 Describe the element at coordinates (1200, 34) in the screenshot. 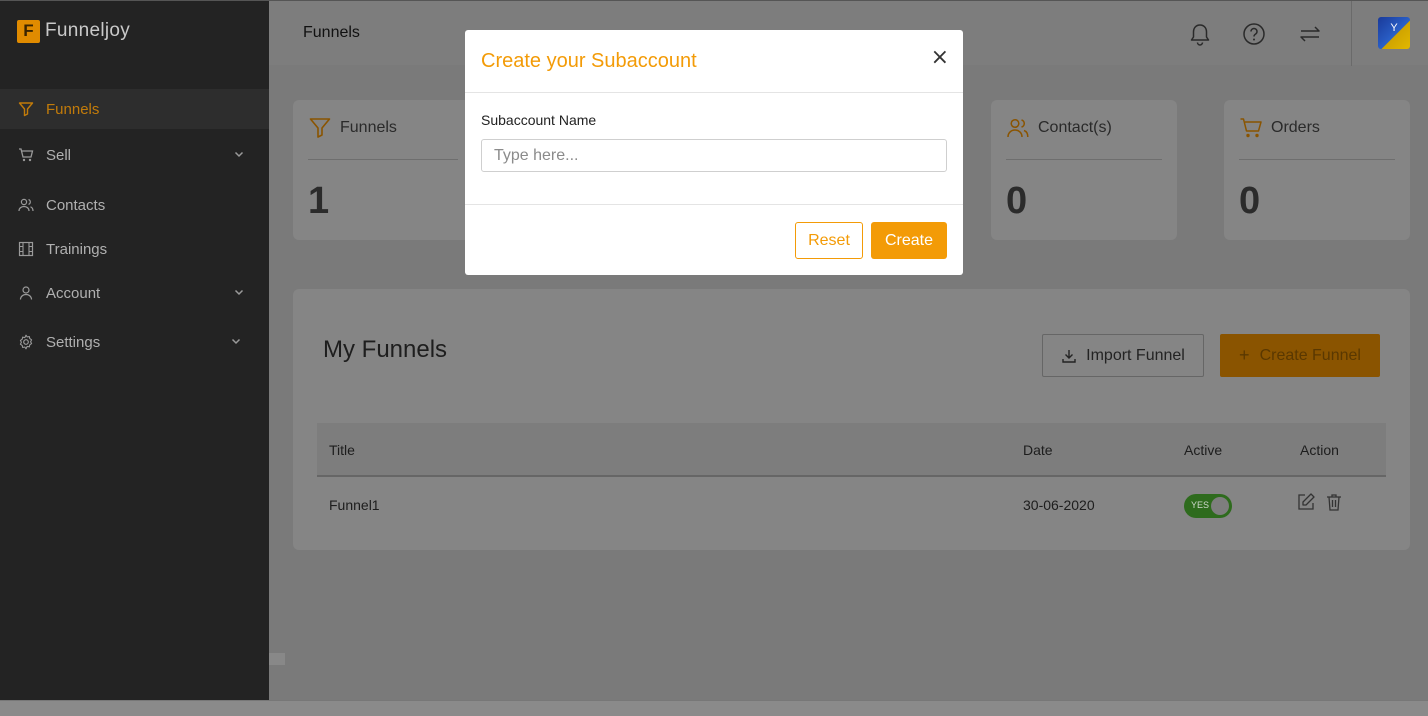

I see `bell-icon` at that location.